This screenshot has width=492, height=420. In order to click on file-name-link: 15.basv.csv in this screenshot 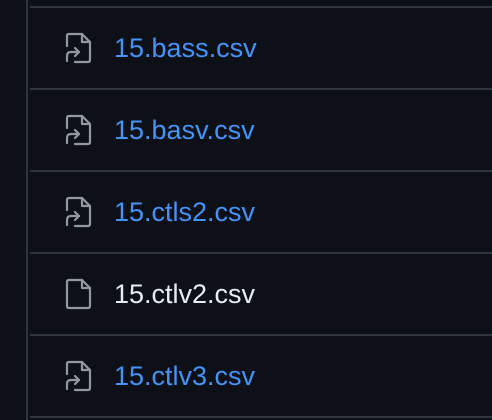, I will do `click(184, 130)`.